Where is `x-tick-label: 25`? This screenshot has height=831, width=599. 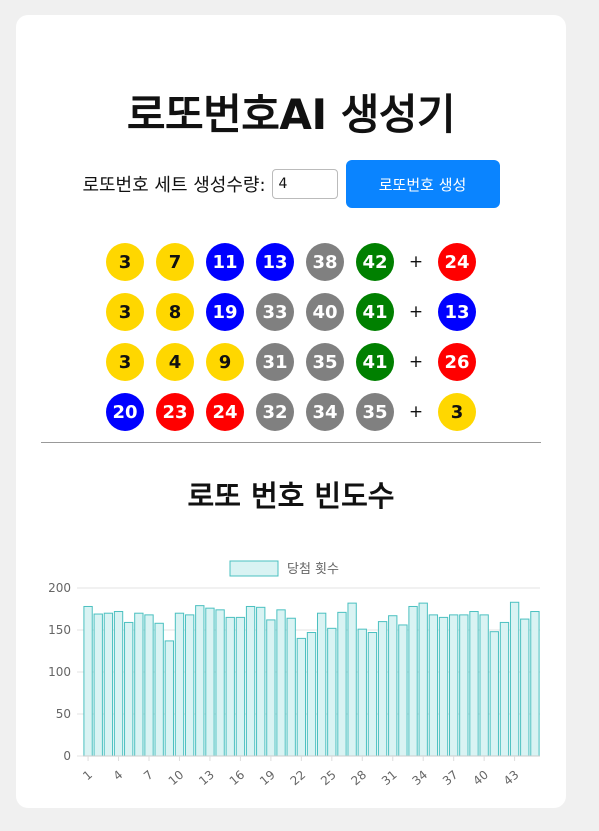
x-tick-label: 25 is located at coordinates (328, 778).